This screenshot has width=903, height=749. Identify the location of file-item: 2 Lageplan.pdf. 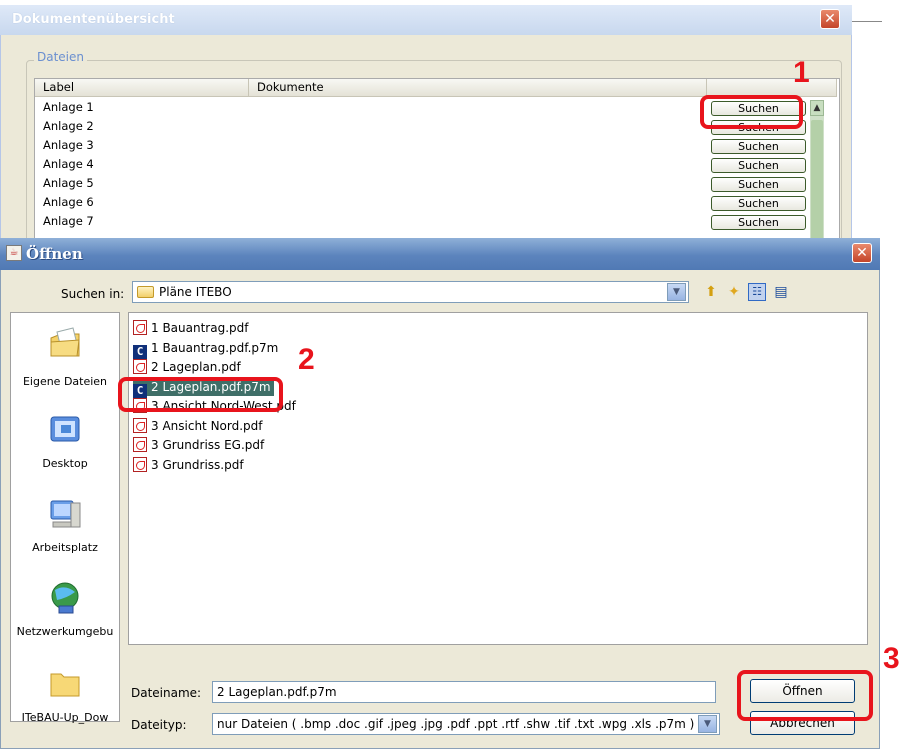
(188, 367).